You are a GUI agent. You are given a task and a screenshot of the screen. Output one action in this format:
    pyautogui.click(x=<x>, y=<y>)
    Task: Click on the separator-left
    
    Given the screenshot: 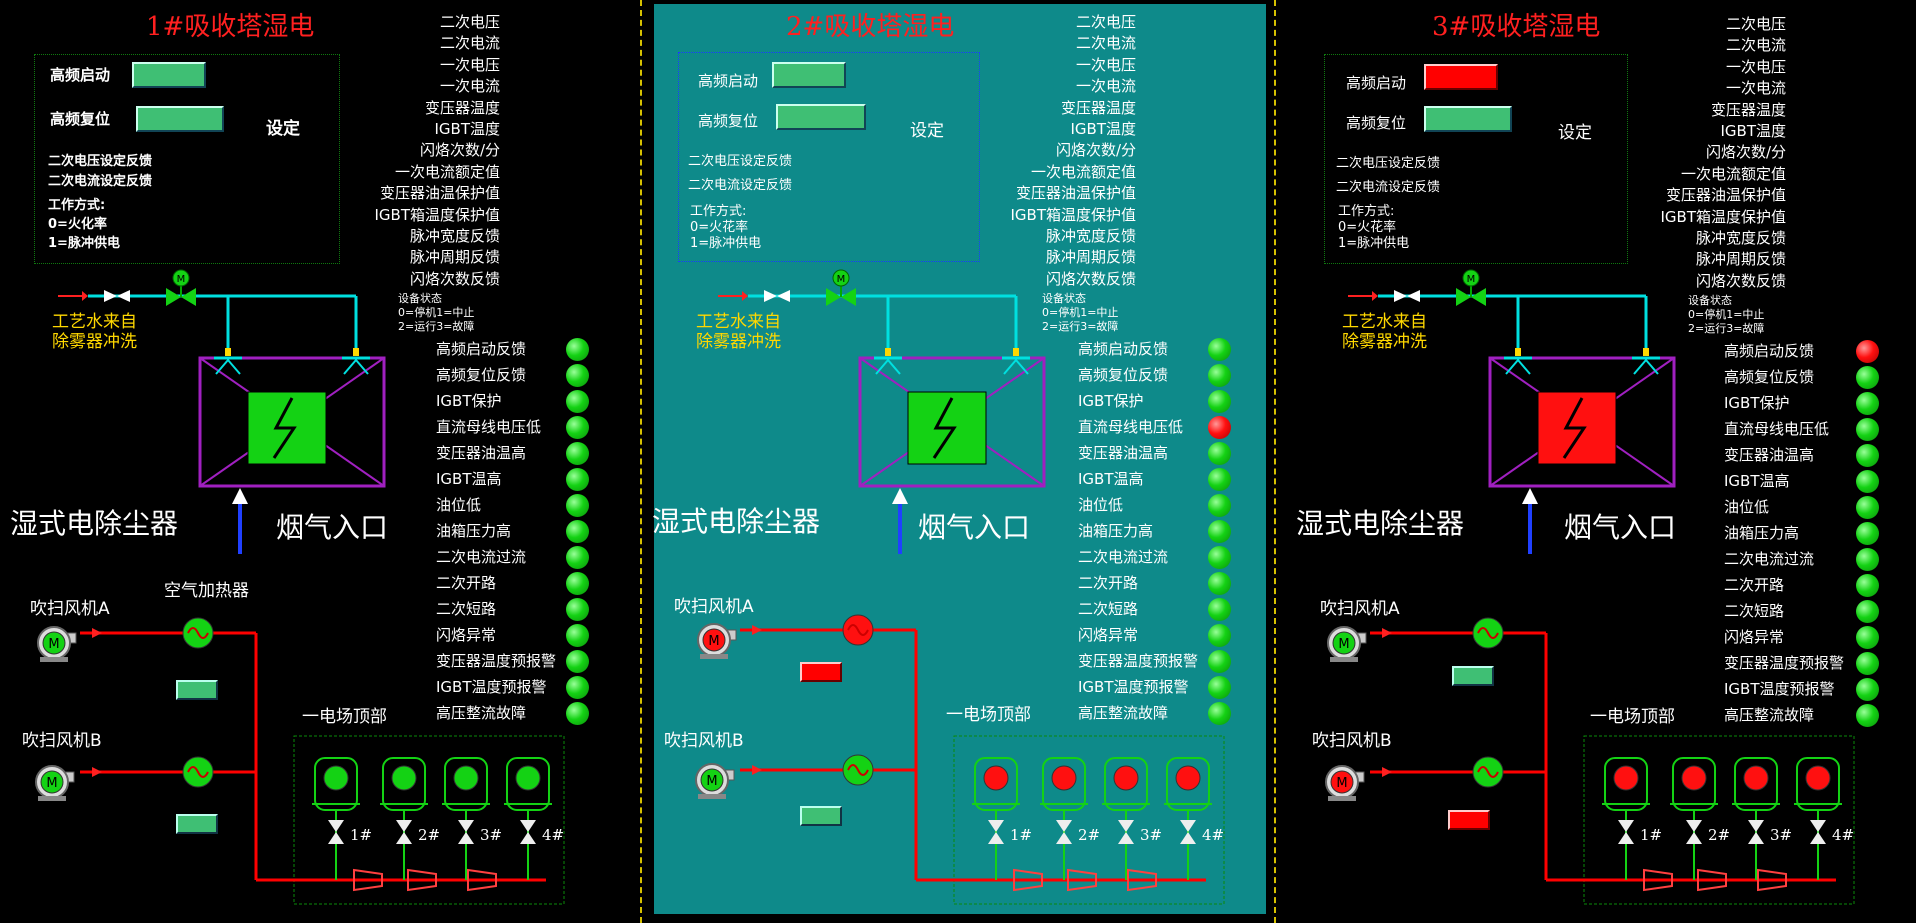 What is the action you would take?
    pyautogui.click(x=641, y=461)
    